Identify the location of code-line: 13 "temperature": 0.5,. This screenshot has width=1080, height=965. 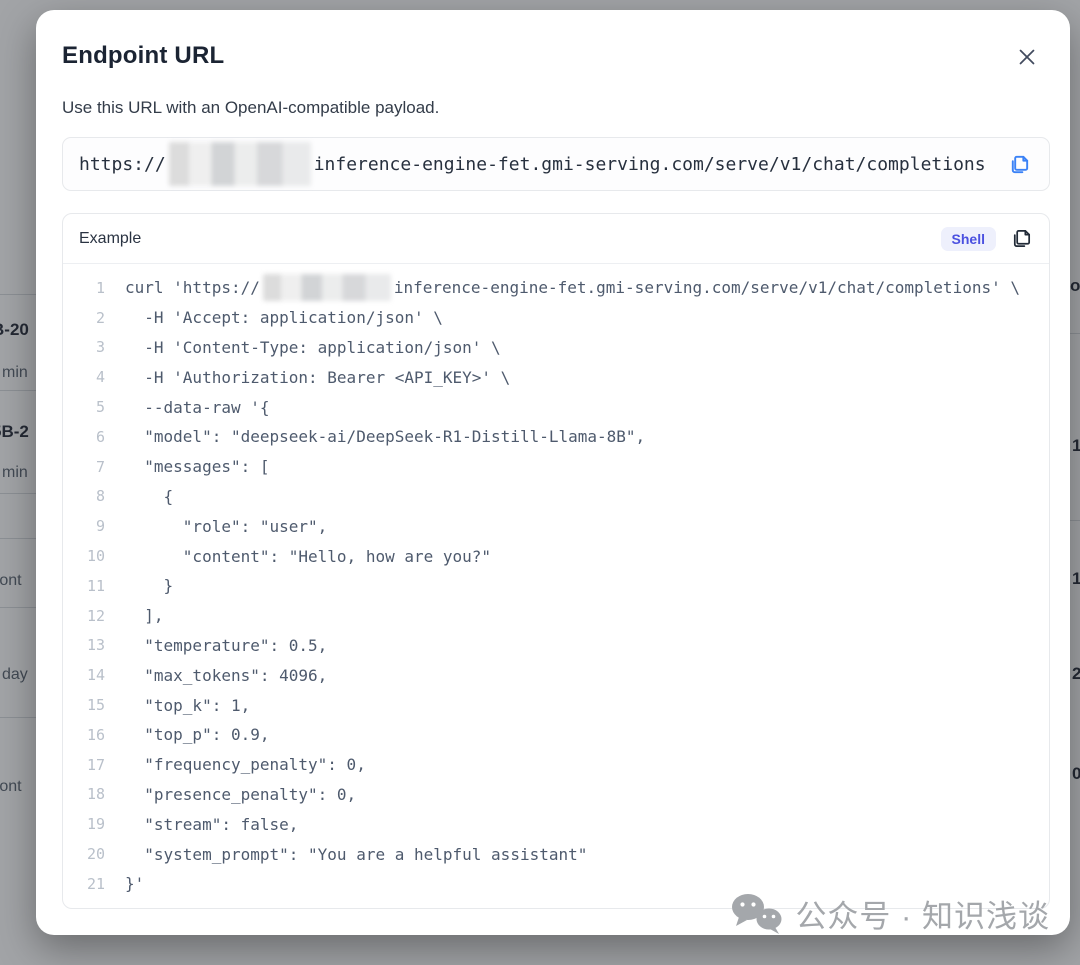
(556, 646).